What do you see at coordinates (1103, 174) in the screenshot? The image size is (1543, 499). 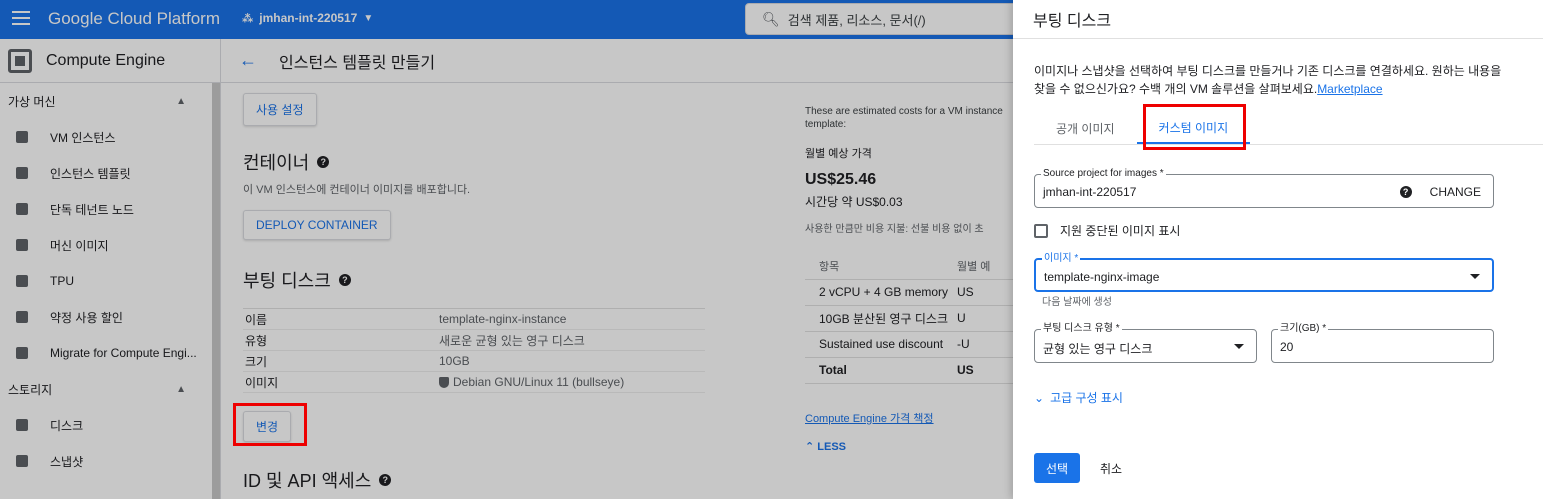 I see `field-label: Source project for images *` at bounding box center [1103, 174].